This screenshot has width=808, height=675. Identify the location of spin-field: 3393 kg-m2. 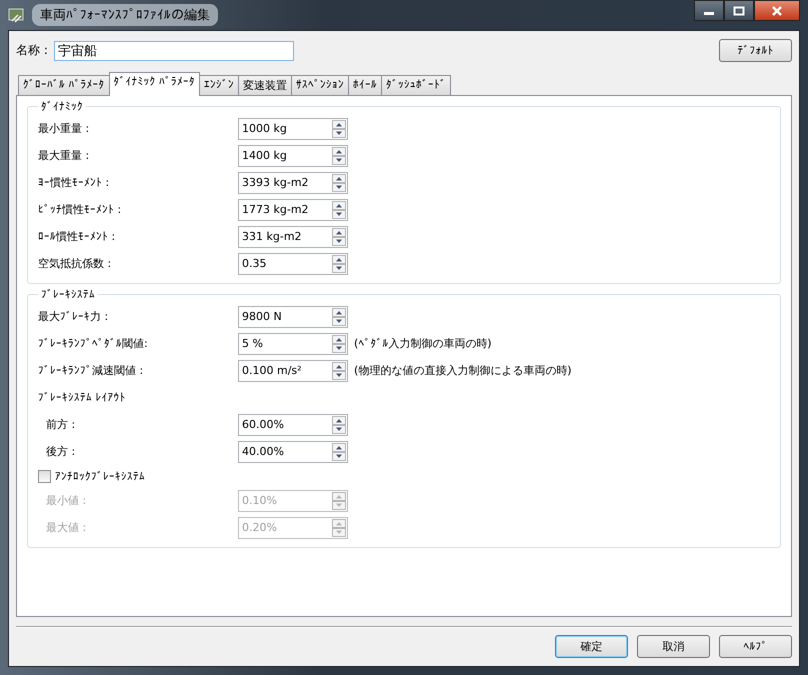
(293, 183).